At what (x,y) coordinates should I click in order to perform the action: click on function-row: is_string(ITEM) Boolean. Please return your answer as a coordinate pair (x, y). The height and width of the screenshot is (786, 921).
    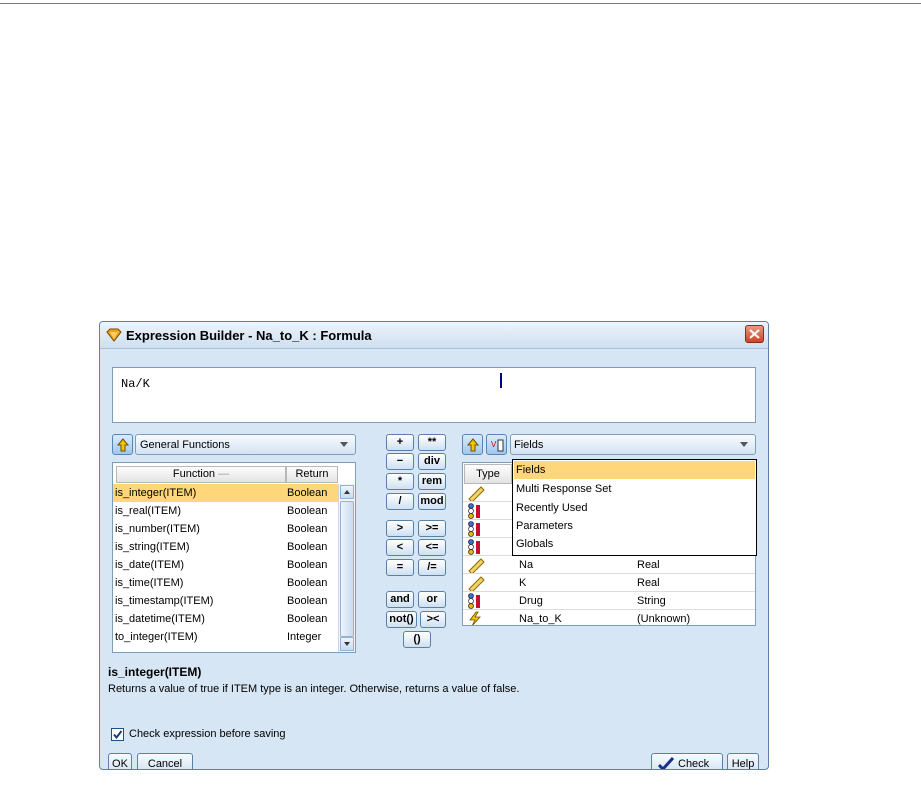
    Looking at the image, I should click on (226, 547).